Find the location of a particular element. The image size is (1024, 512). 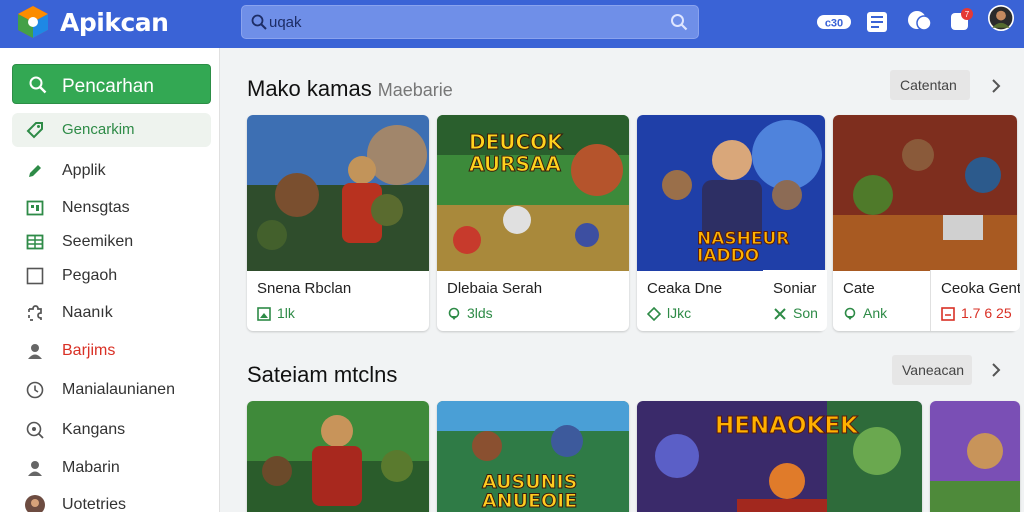

search-circle-icon is located at coordinates (35, 430).